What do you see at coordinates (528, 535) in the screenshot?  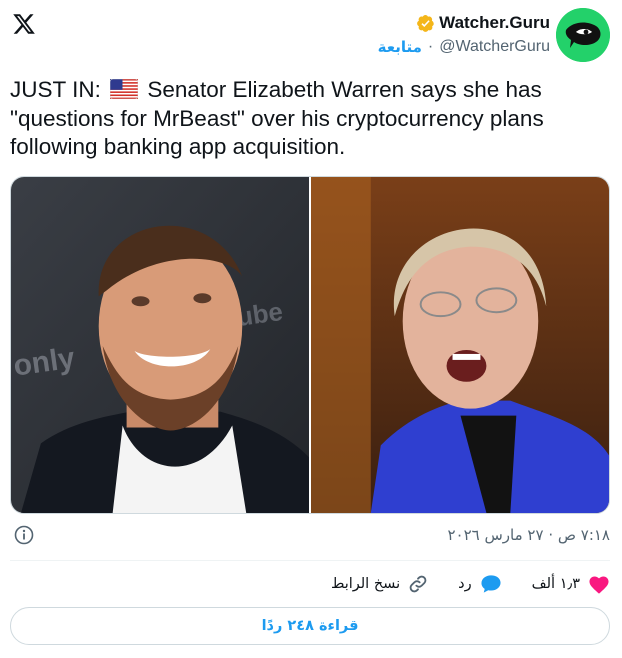 I see `tweet-timestamp: ٧:١٨ ص · ٢٧ مارس ٢٠٢٦` at bounding box center [528, 535].